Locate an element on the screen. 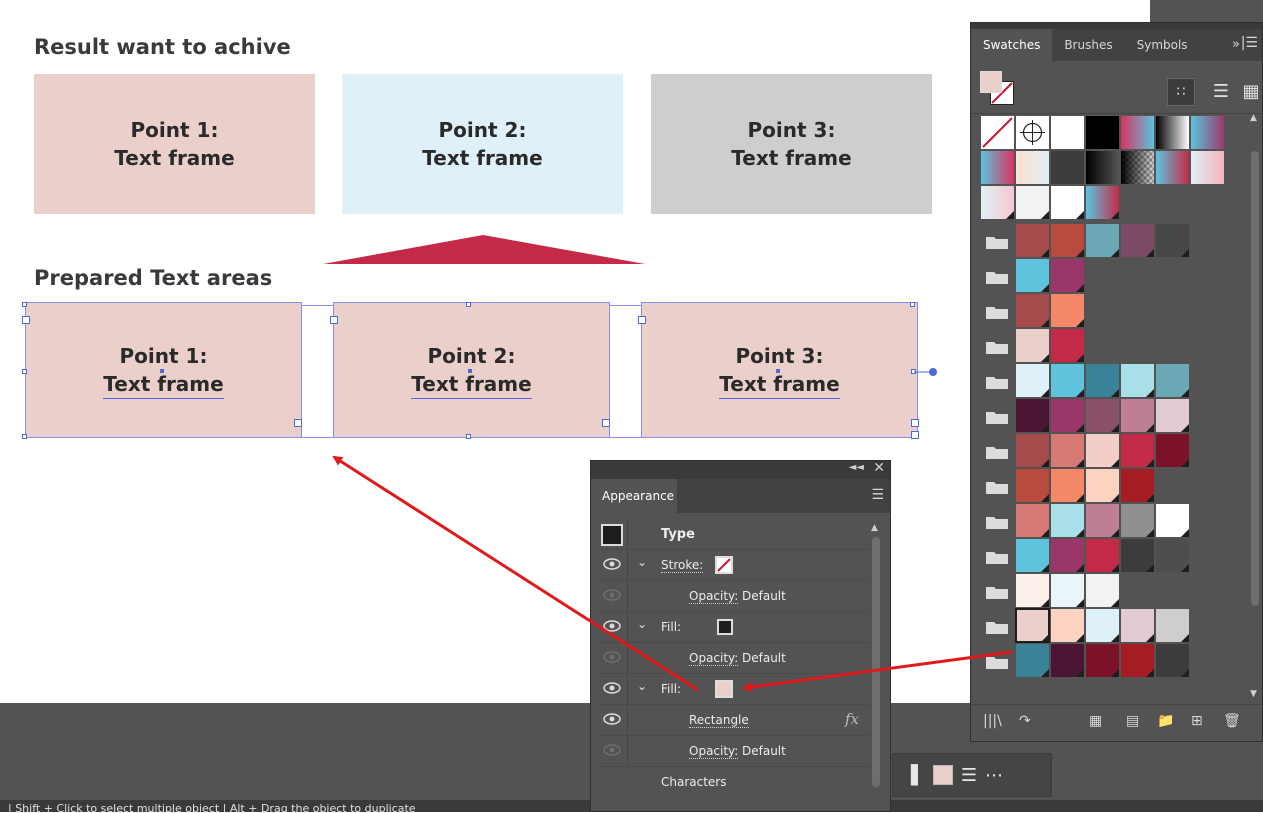 The height and width of the screenshot is (813, 1263). type-row: Type is located at coordinates (733, 534).